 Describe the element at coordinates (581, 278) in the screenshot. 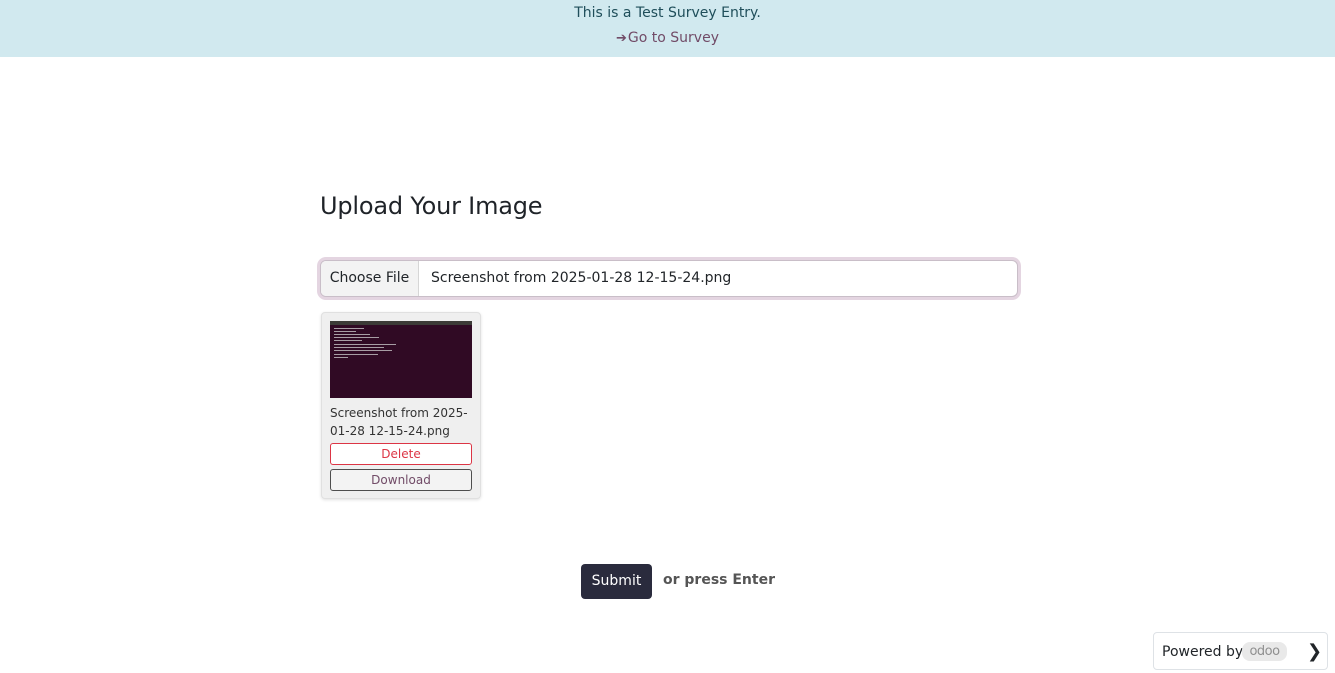

I see `selected-file-name: Screenshot from 2025-01-28 12-15-24.png` at that location.